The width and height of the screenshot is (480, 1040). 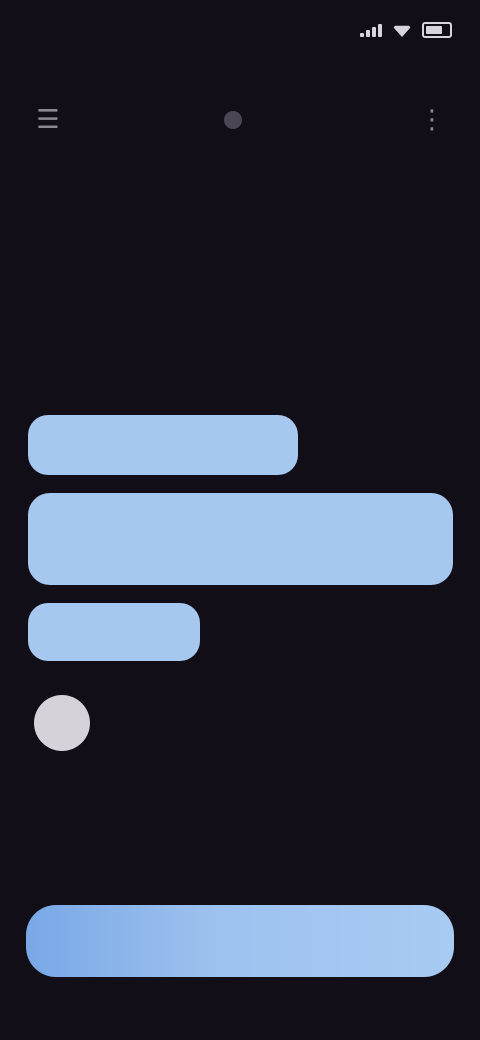 What do you see at coordinates (402, 31) in the screenshot?
I see `wifi-icon` at bounding box center [402, 31].